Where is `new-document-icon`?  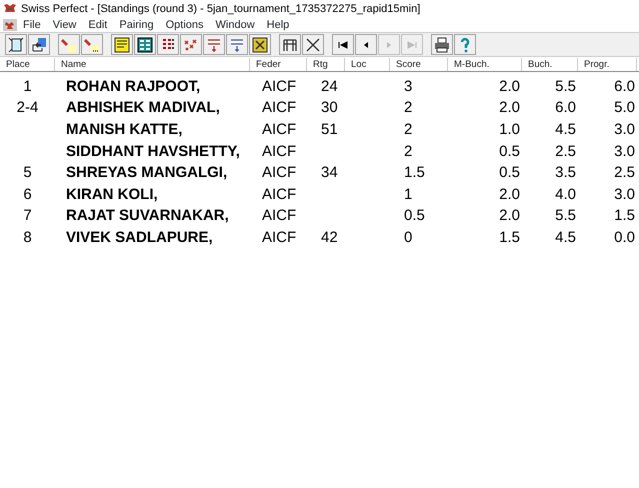
new-document-icon is located at coordinates (16, 44).